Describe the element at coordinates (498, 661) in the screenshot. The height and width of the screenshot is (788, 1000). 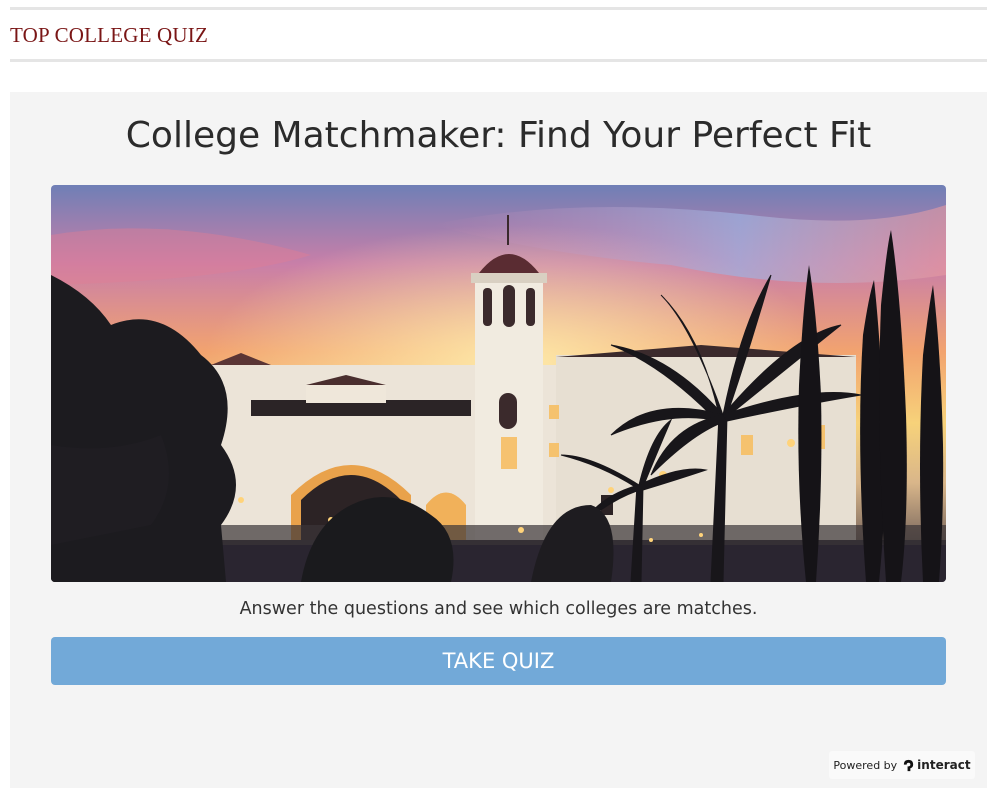
I see `take-quiz-button: TAKE QUIZ` at that location.